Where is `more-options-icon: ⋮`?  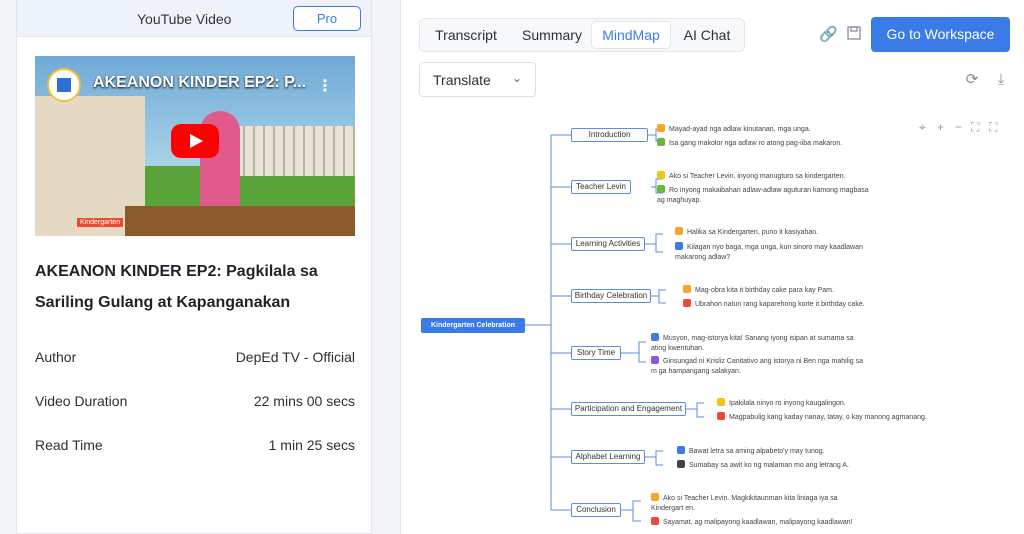 more-options-icon: ⋮ is located at coordinates (325, 86).